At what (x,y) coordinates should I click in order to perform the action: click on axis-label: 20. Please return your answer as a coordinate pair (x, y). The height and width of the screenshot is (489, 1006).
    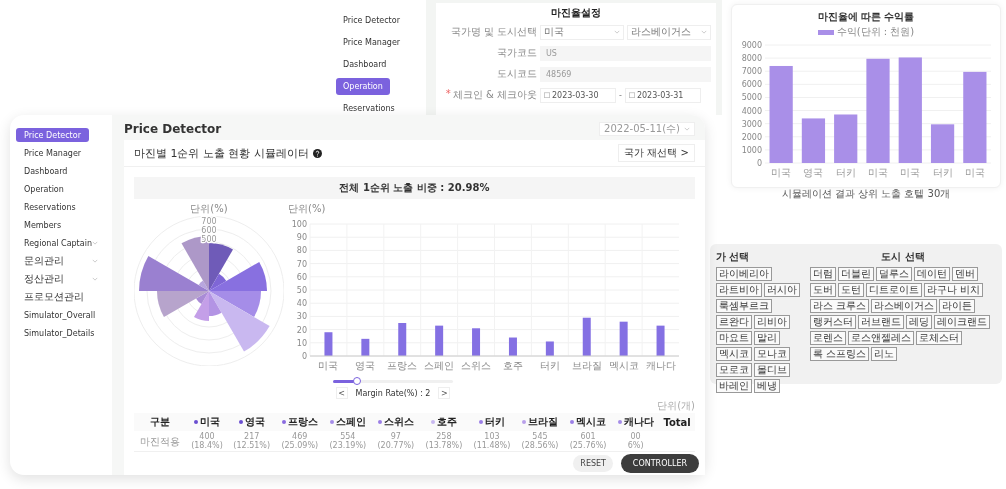
    Looking at the image, I should click on (301, 330).